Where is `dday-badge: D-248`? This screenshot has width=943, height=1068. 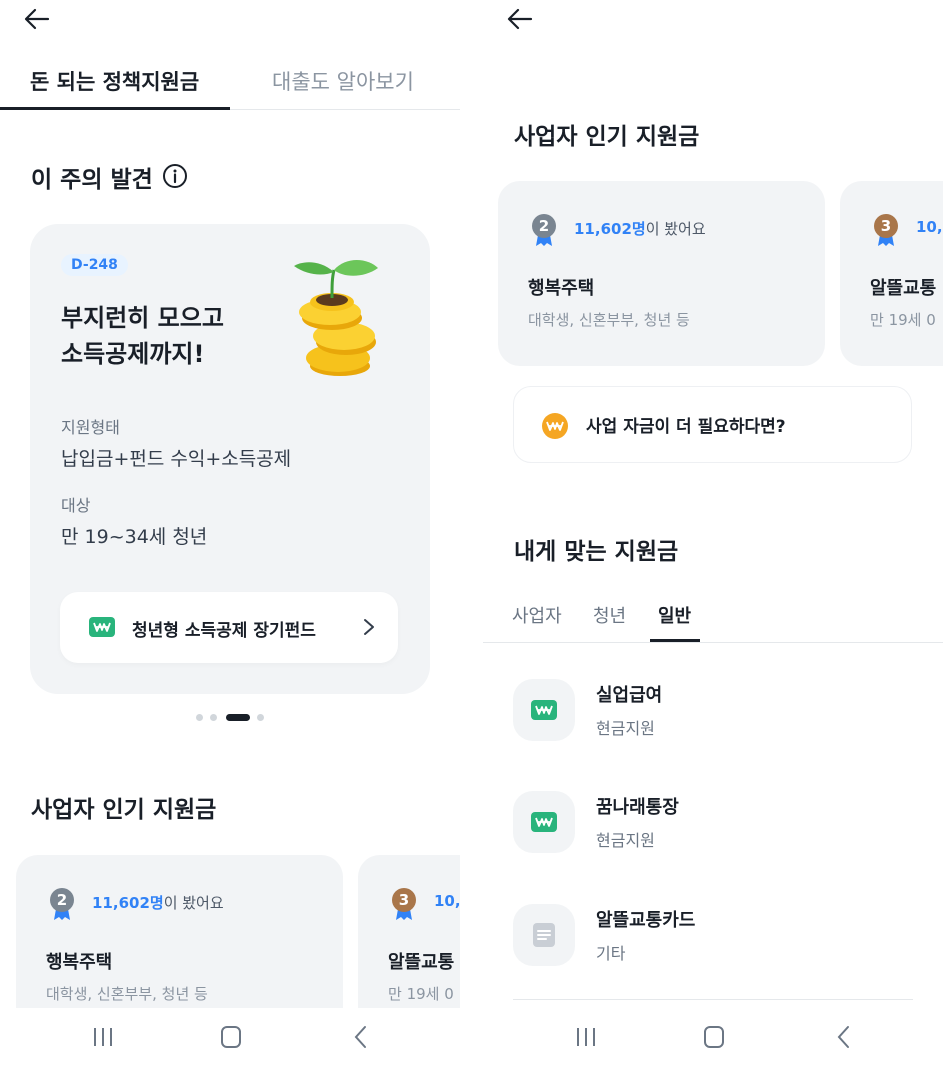
dday-badge: D-248 is located at coordinates (94, 265).